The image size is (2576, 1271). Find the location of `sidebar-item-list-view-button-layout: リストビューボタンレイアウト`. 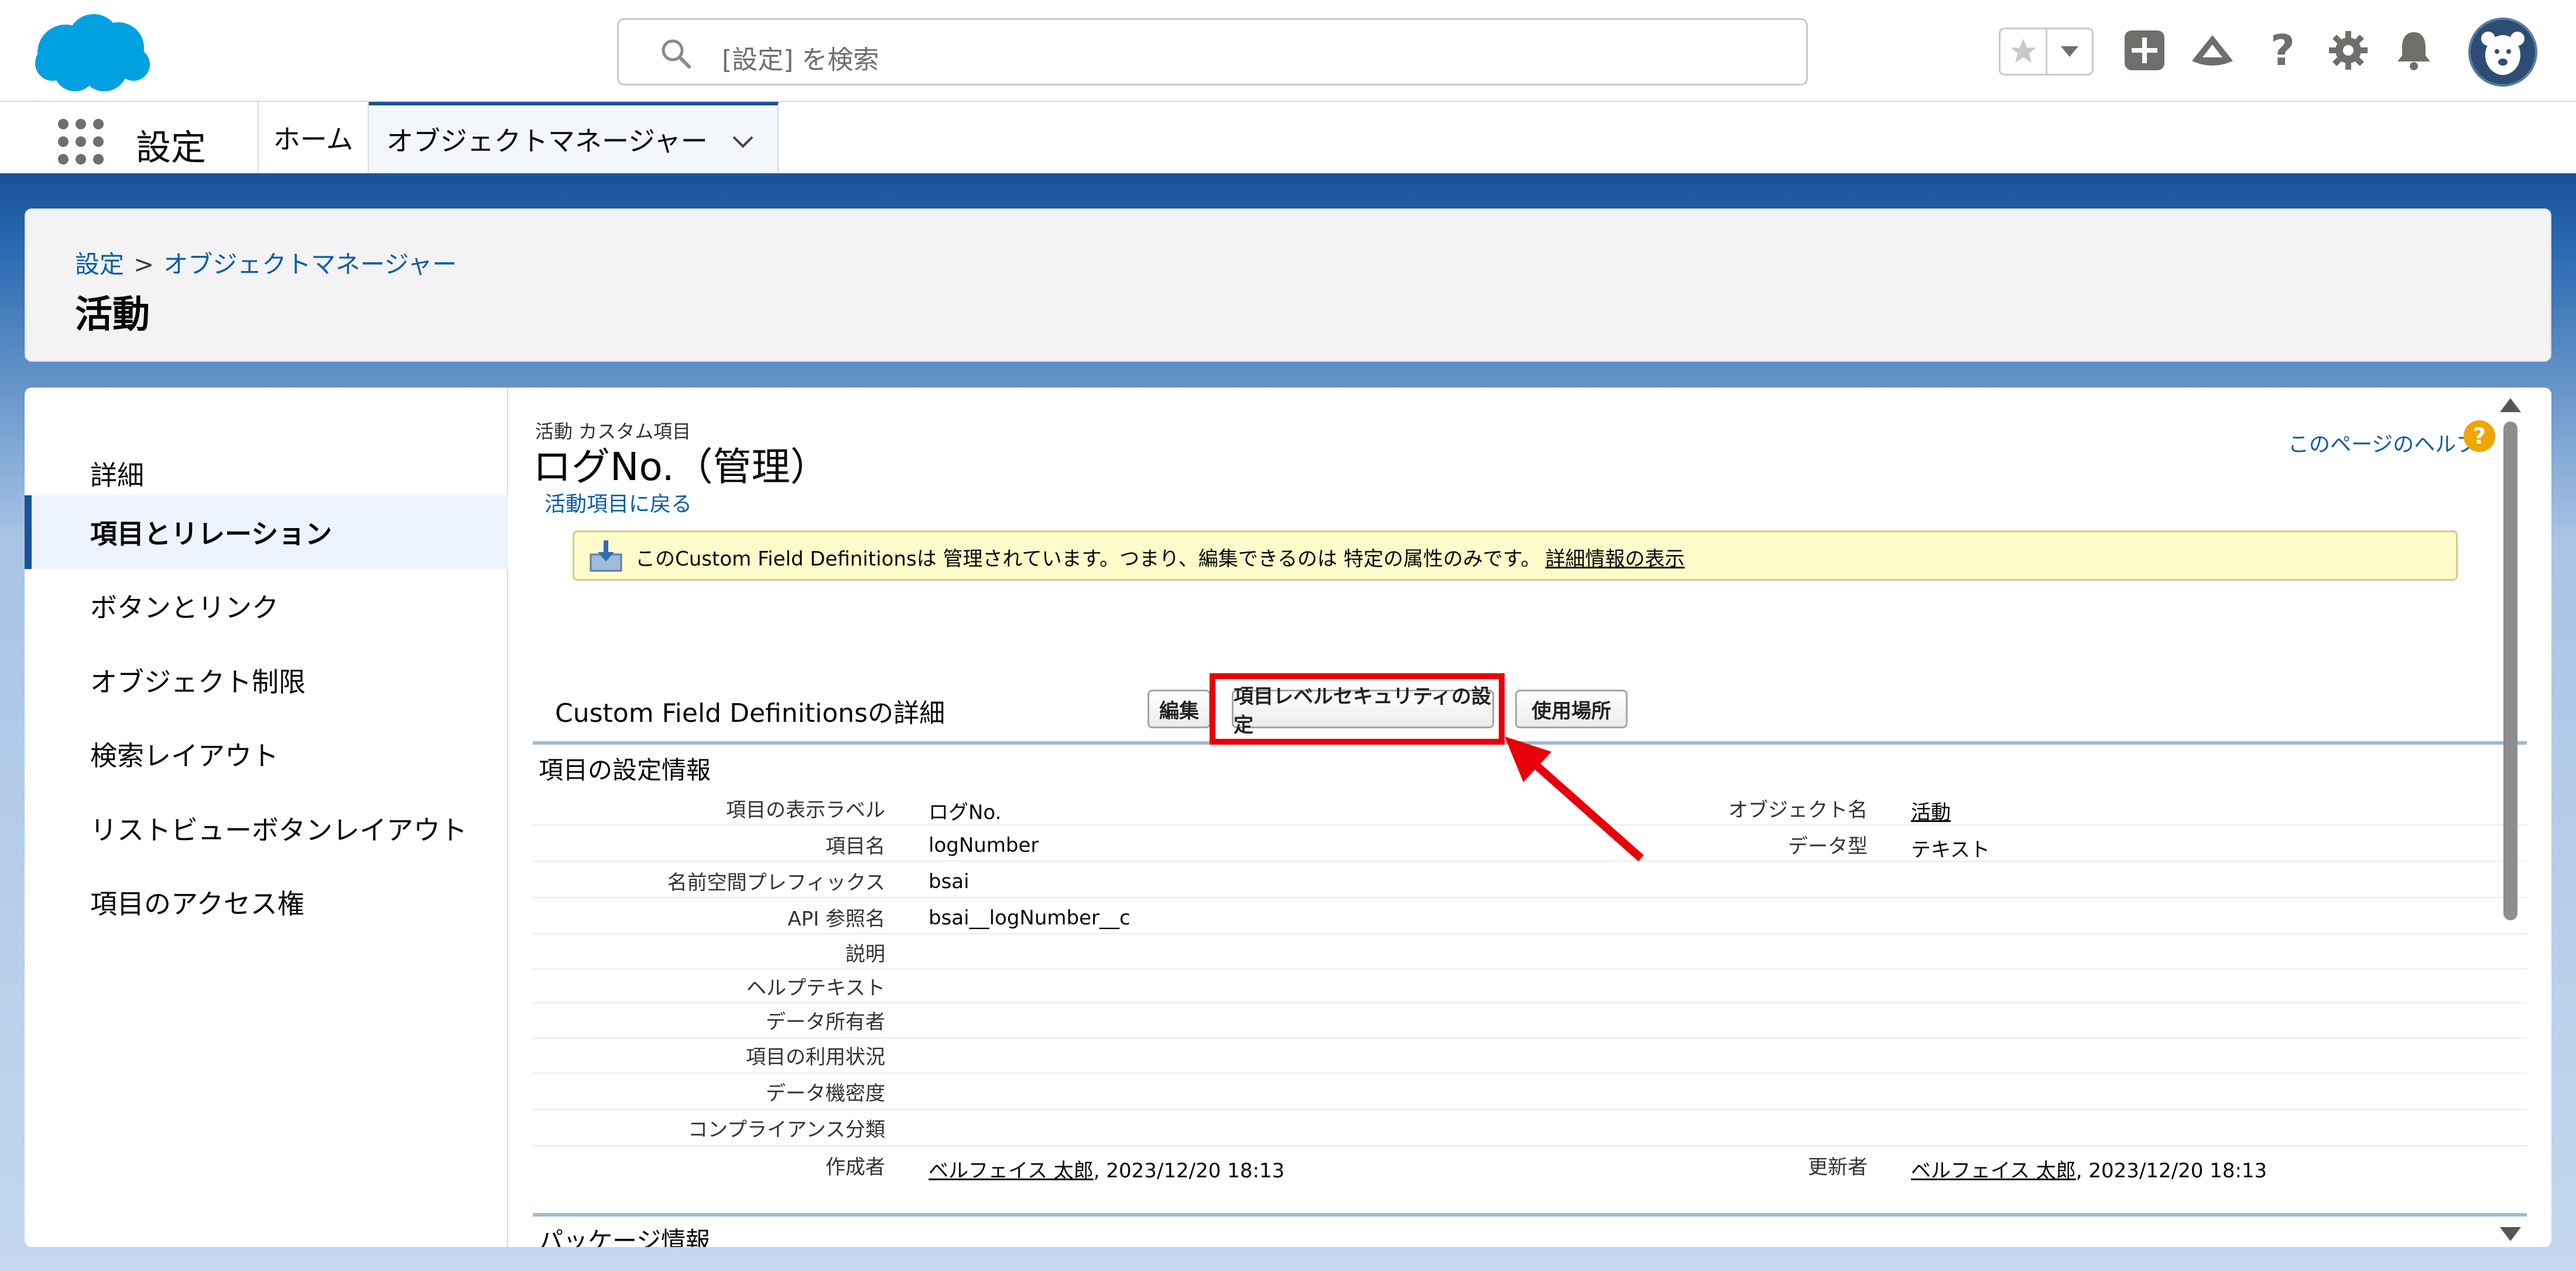

sidebar-item-list-view-button-layout: リストビューボタンレイアウト is located at coordinates (266, 828).